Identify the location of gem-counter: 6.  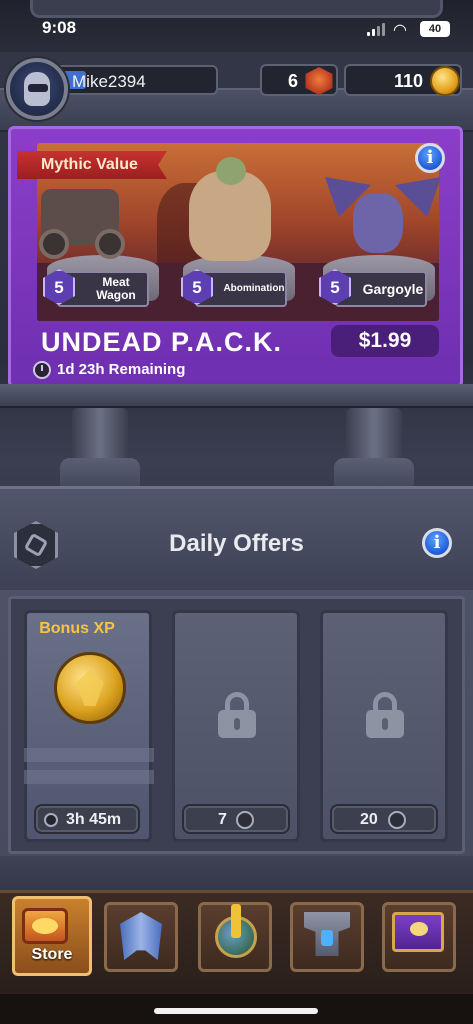
(299, 80).